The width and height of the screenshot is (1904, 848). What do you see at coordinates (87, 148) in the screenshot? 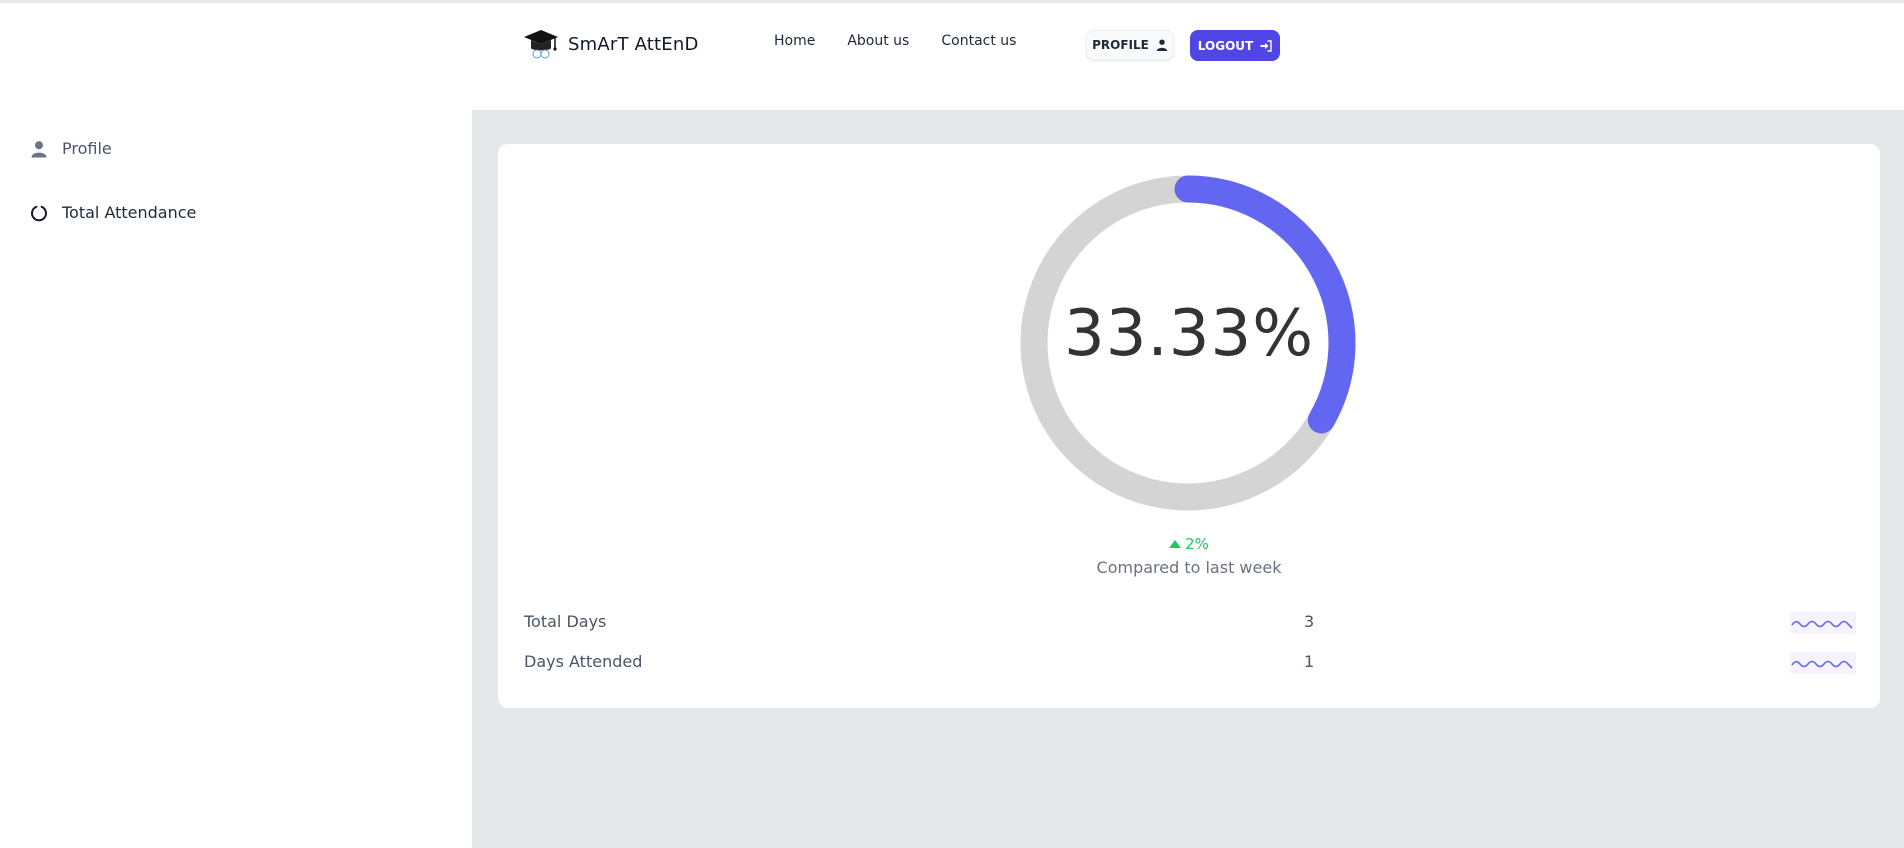
I see `sidebar-item-label: Profile` at bounding box center [87, 148].